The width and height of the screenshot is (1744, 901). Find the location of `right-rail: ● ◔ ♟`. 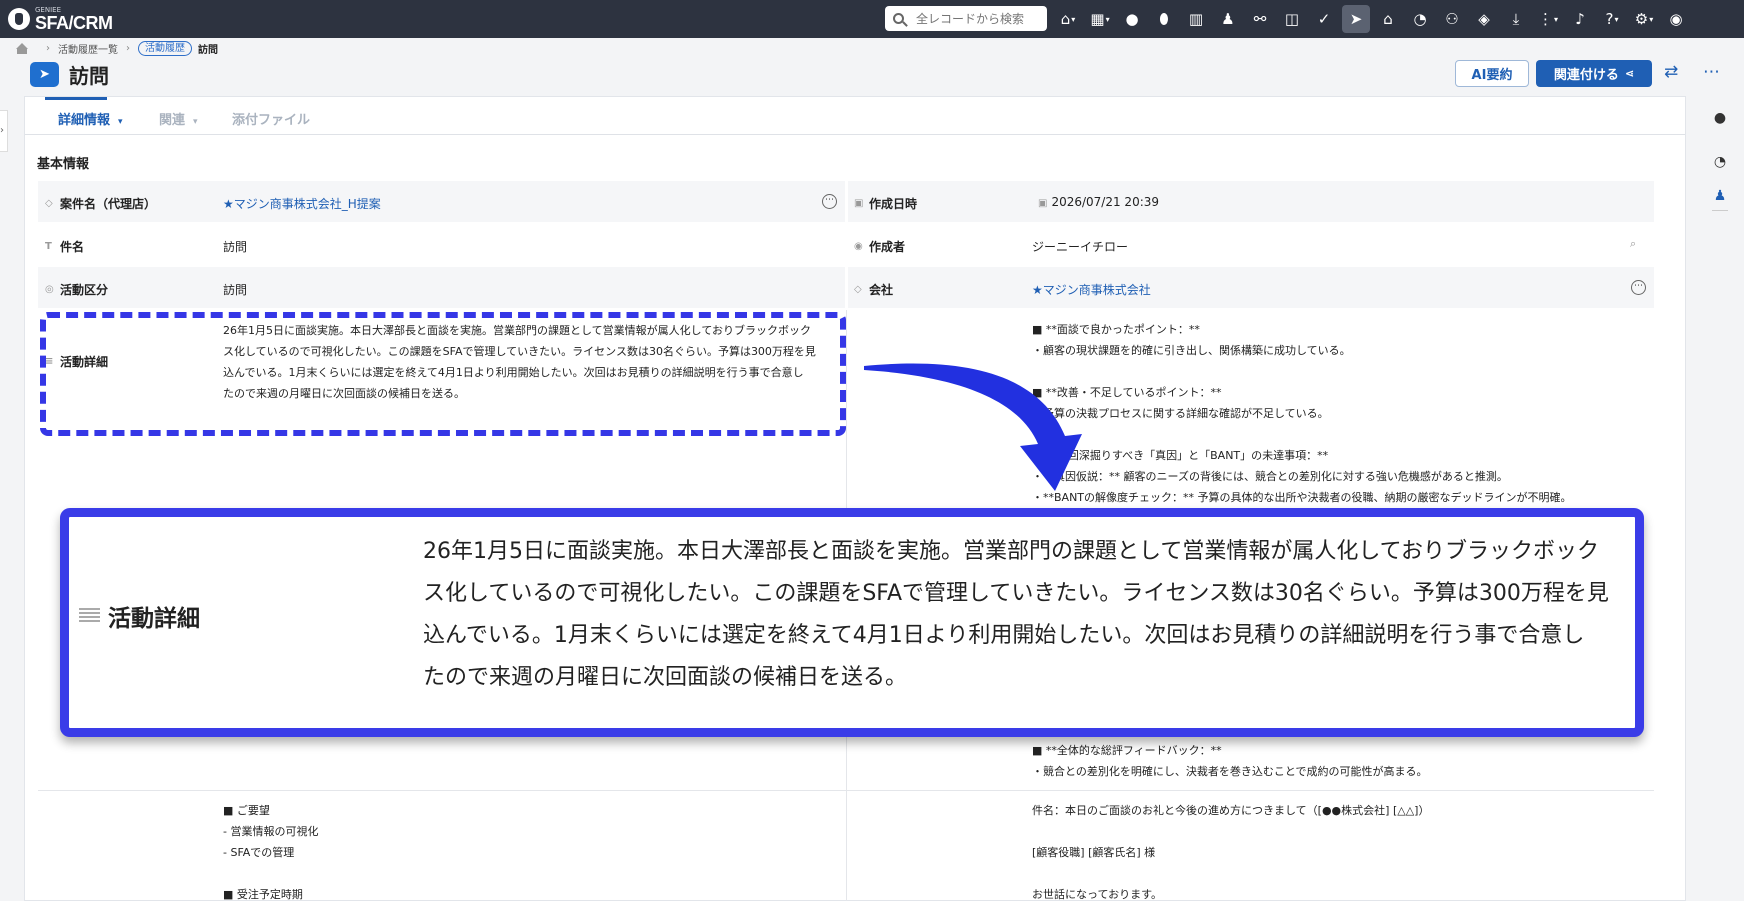

right-rail: ● ◔ ♟ is located at coordinates (1720, 498).